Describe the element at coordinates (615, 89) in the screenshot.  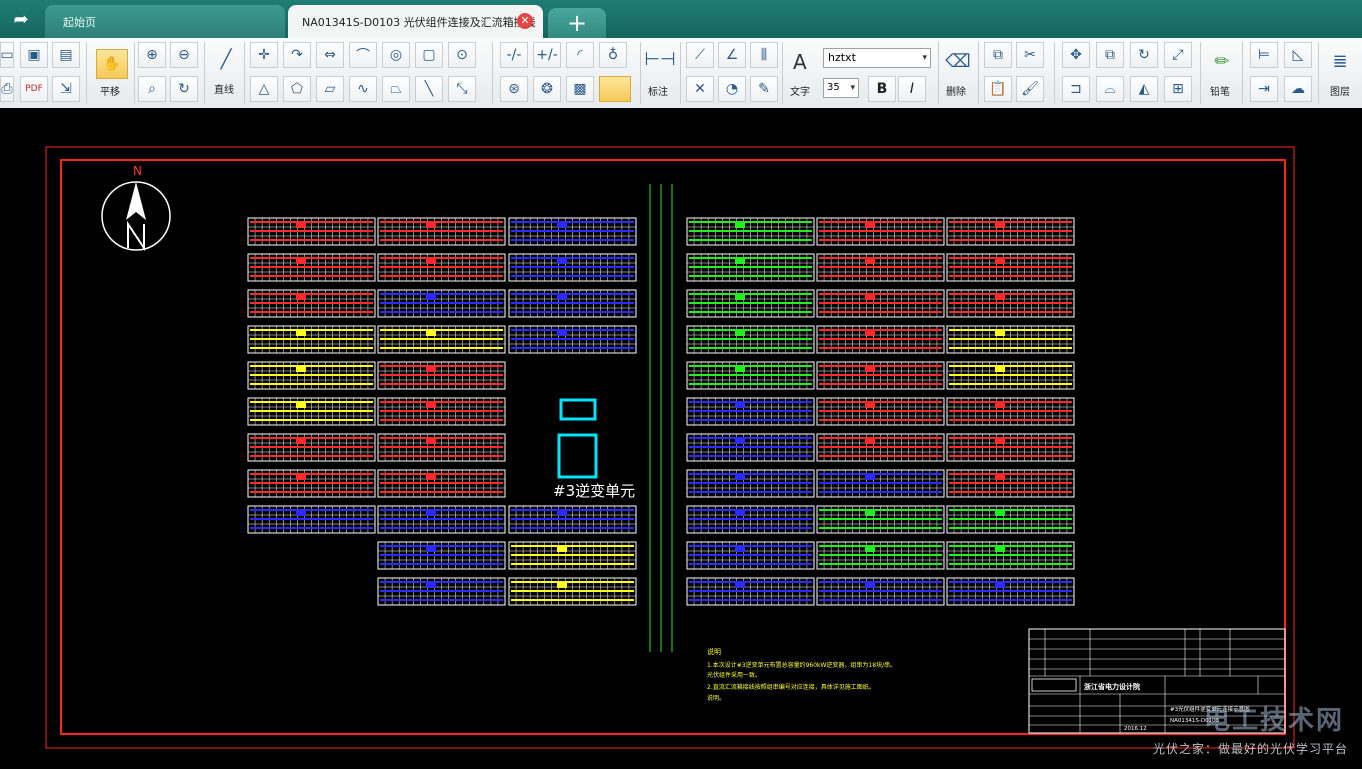
I see `fill-icon` at that location.